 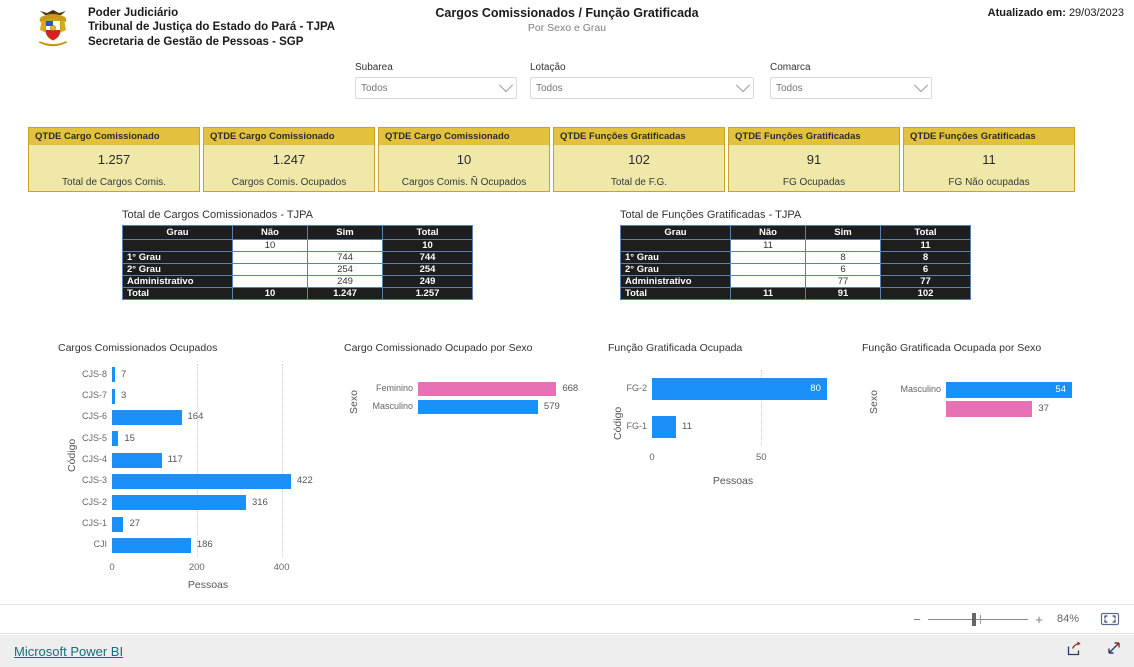 I want to click on chart-bar-value: 80, so click(x=815, y=388).